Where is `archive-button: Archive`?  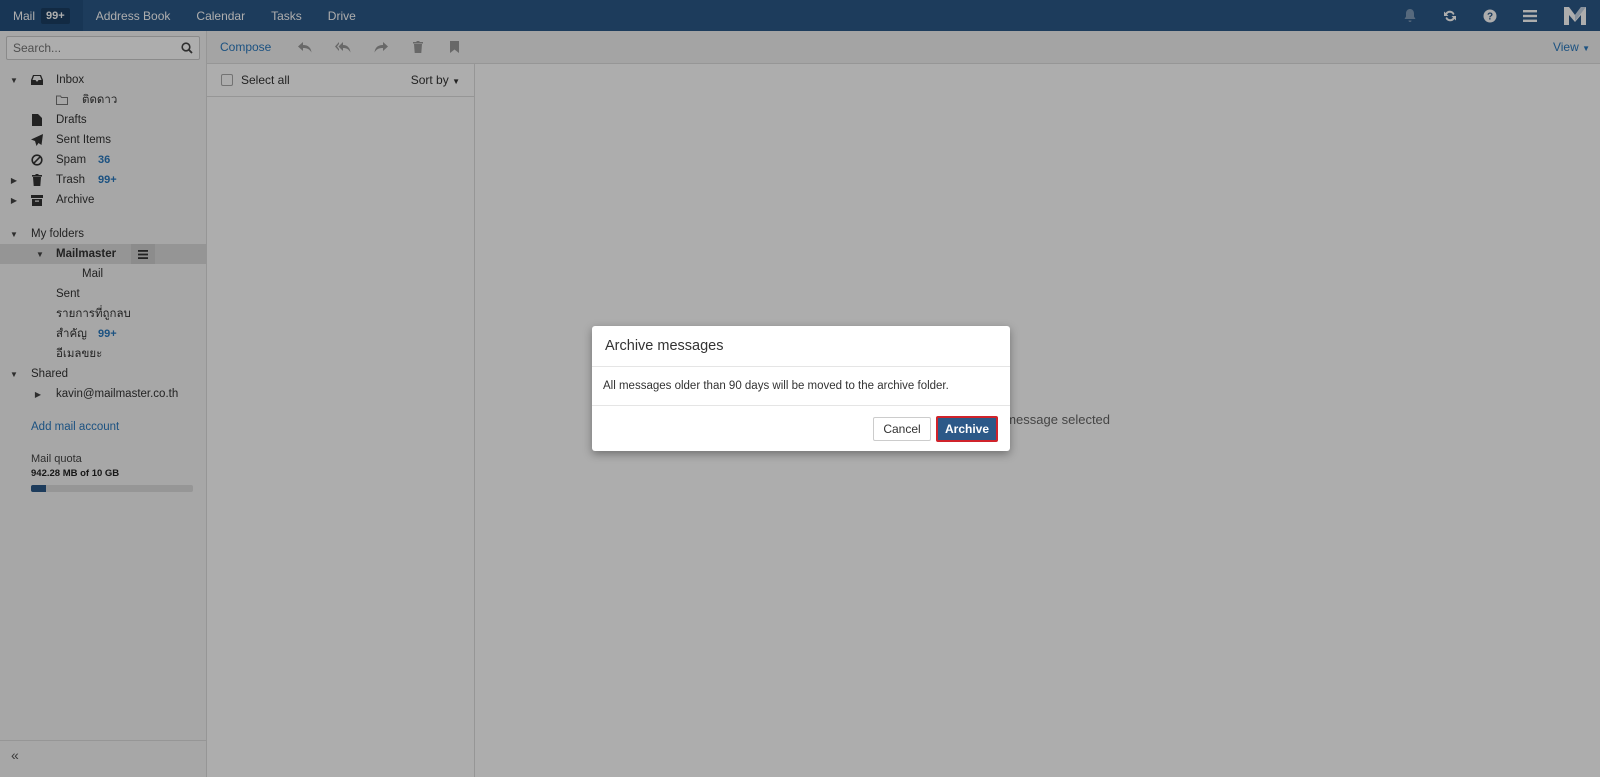 archive-button: Archive is located at coordinates (967, 429).